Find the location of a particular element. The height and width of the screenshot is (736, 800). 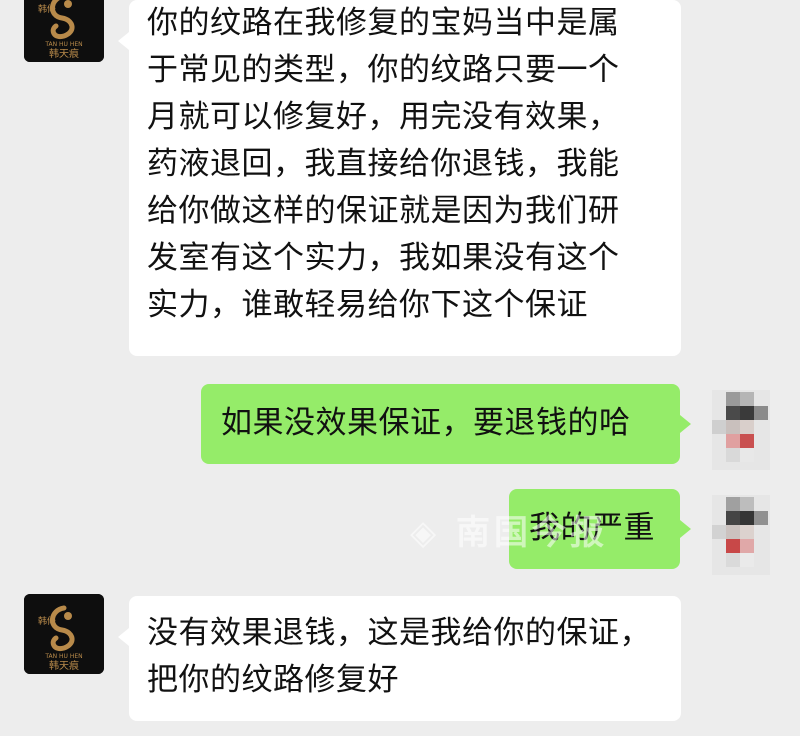

message-line: 给你做这样的保证就是因为我们研 is located at coordinates (383, 211).